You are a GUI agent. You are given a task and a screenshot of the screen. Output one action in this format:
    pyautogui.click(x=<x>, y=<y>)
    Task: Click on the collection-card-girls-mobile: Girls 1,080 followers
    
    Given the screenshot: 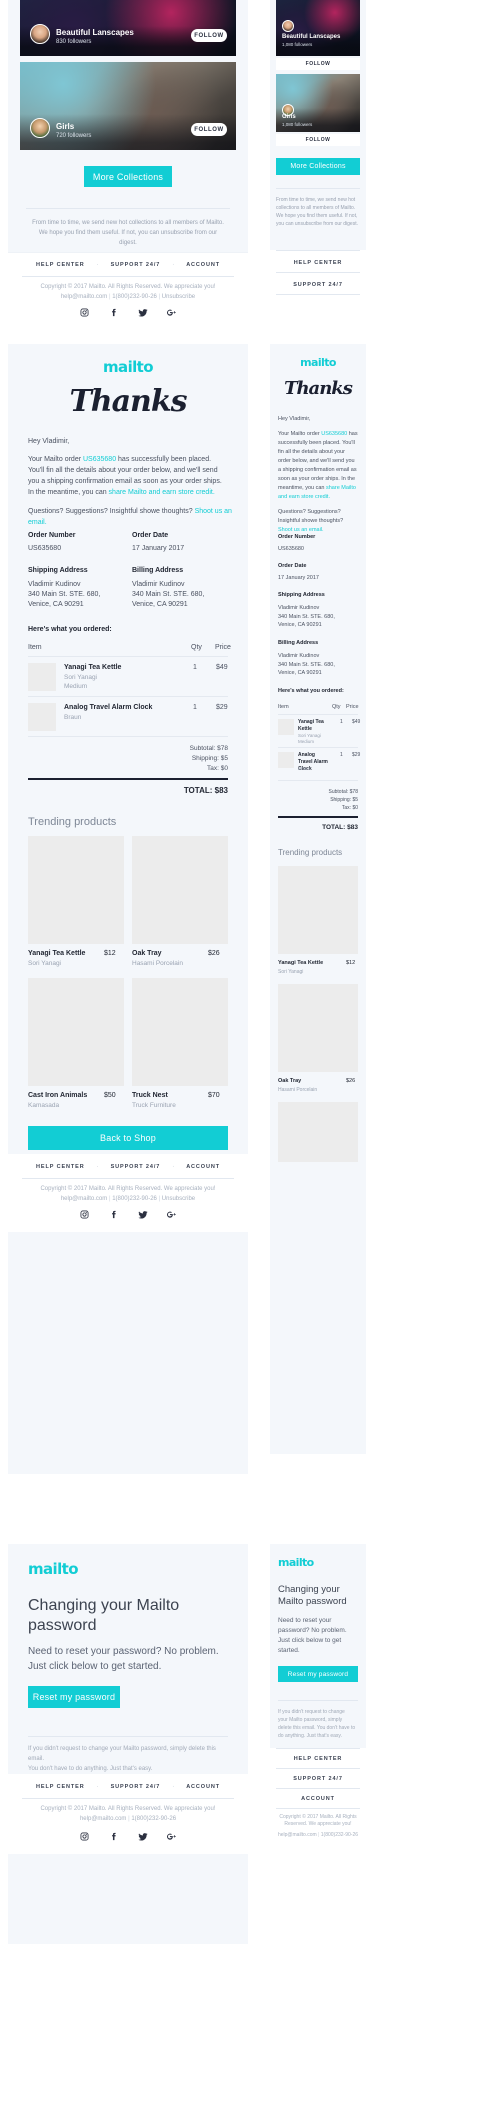 What is the action you would take?
    pyautogui.click(x=318, y=103)
    